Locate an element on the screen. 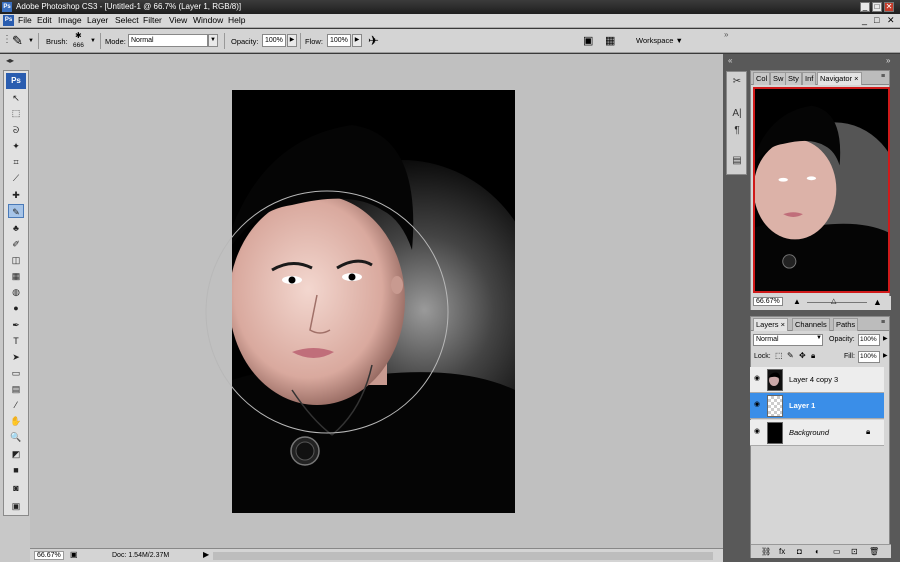 The width and height of the screenshot is (900, 562). workspace-menu: Workspace ▼ is located at coordinates (659, 40).